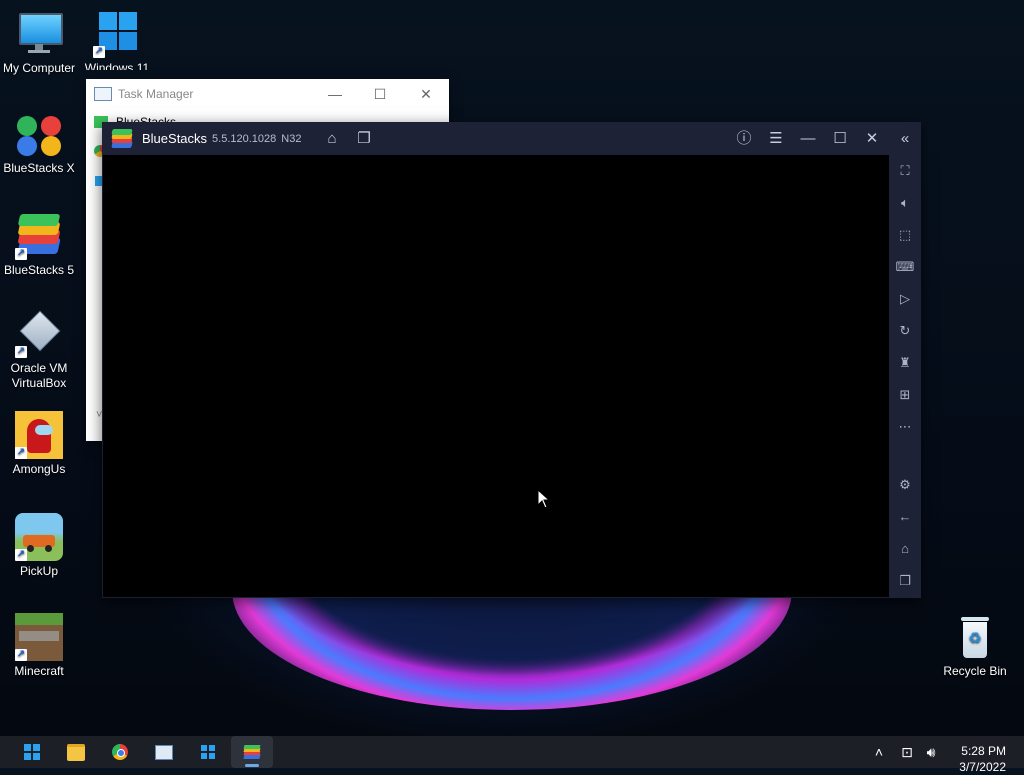  I want to click on desktop-icon-bluestacks-x: BlueStacks X, so click(39, 143).